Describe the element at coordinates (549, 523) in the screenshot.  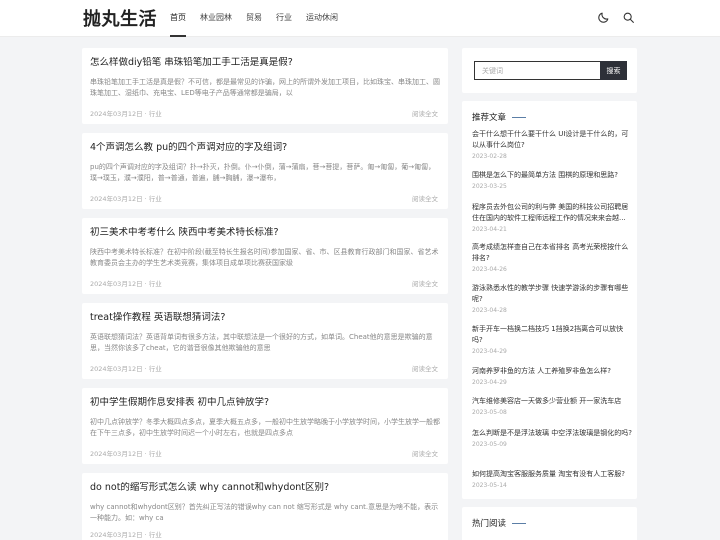
I see `hot-reading-widget: 热门阅读` at that location.